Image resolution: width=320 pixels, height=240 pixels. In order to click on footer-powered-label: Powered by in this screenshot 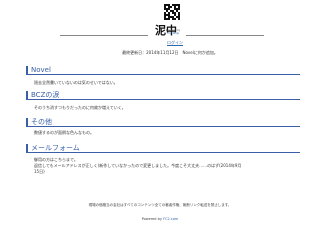, I will do `click(151, 219)`.